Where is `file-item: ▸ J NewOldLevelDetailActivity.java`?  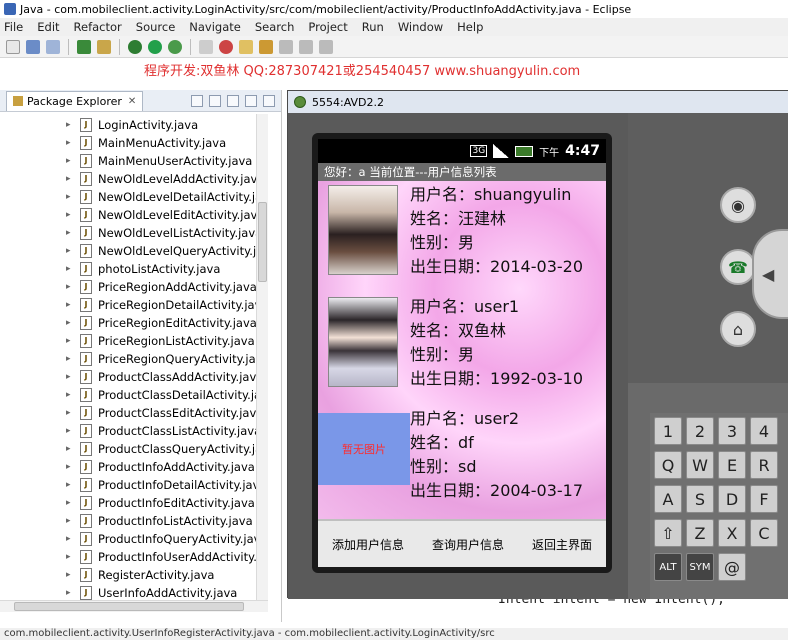
file-item: ▸ J NewOldLevelDetailActivity.java is located at coordinates (167, 197).